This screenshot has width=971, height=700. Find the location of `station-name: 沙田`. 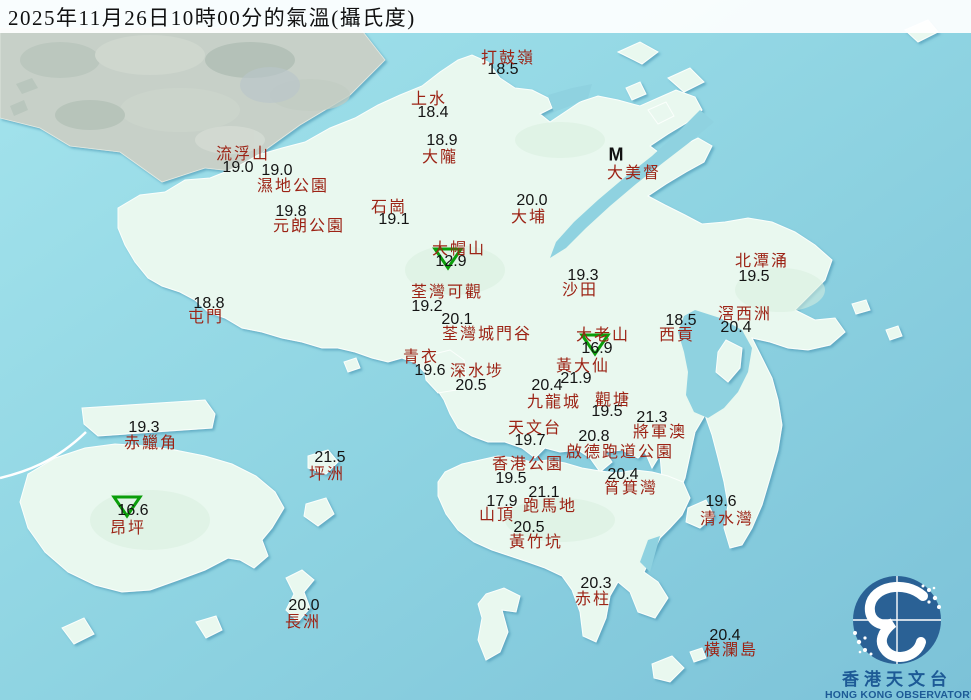

station-name: 沙田 is located at coordinates (580, 290).